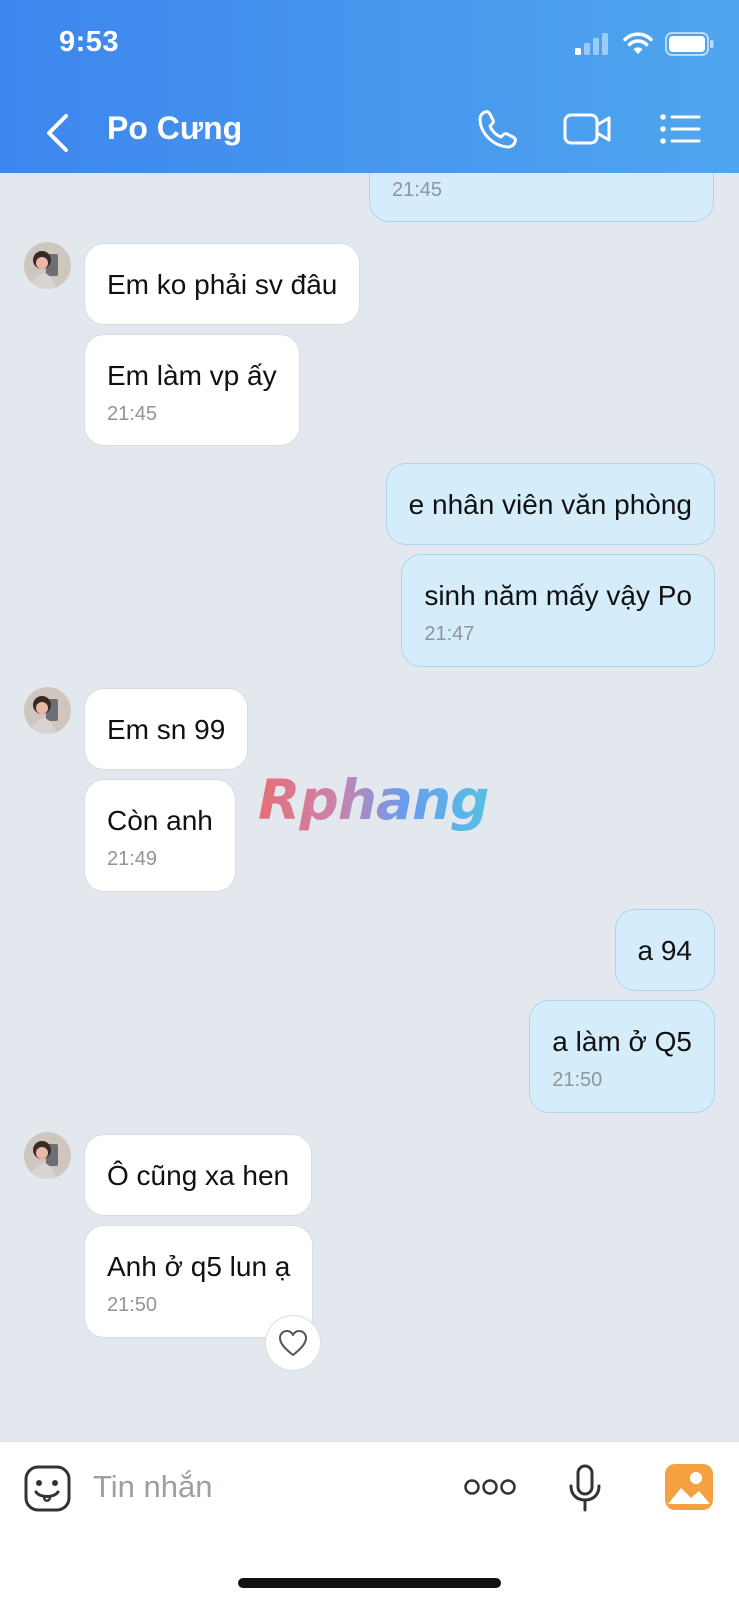 This screenshot has height=1600, width=739. I want to click on wifi-icon, so click(638, 43).